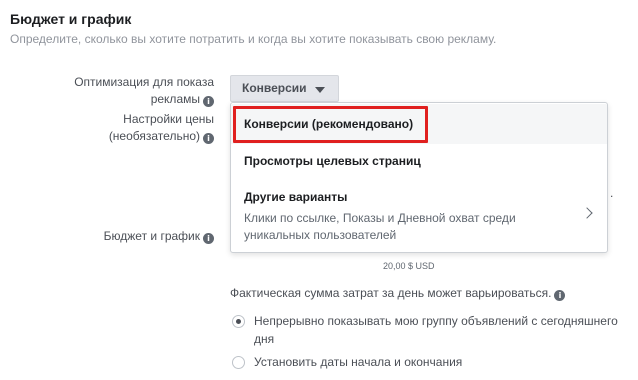  Describe the element at coordinates (161, 128) in the screenshot. I see `price-settings-label: Настройки цены (необязательно) i` at that location.